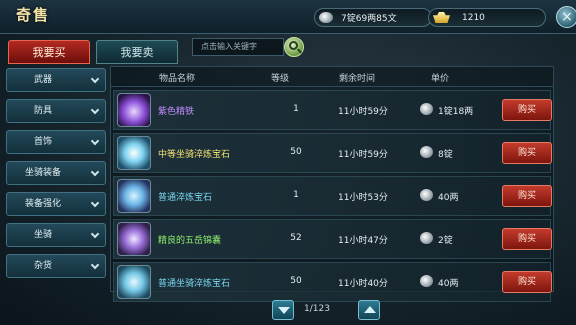 The height and width of the screenshot is (325, 576). I want to click on item-name: 普通淬炼宝石, so click(185, 198).